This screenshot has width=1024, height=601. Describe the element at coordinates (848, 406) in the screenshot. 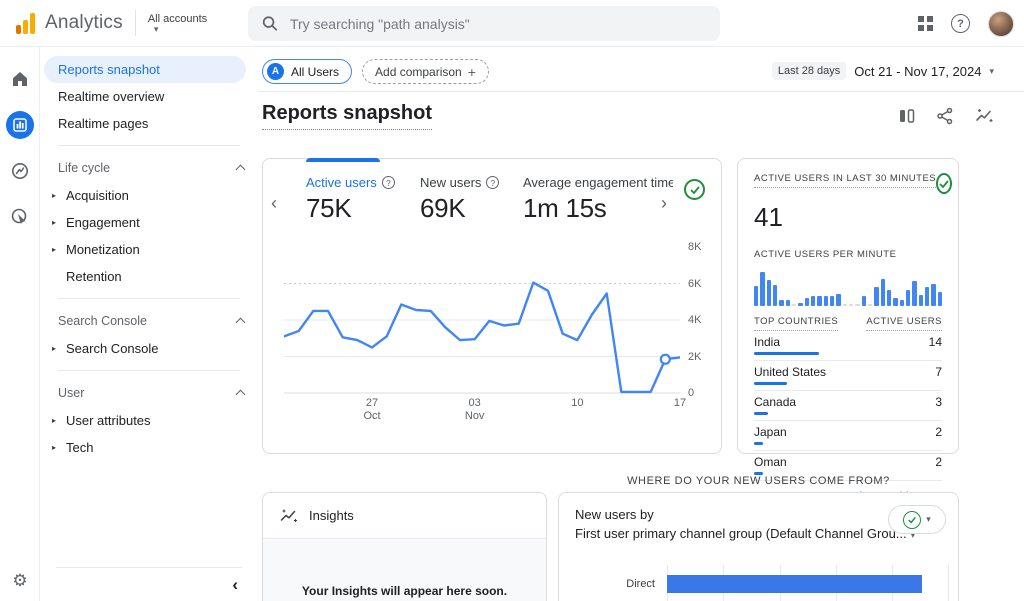

I see `country-row: Canada 3` at that location.